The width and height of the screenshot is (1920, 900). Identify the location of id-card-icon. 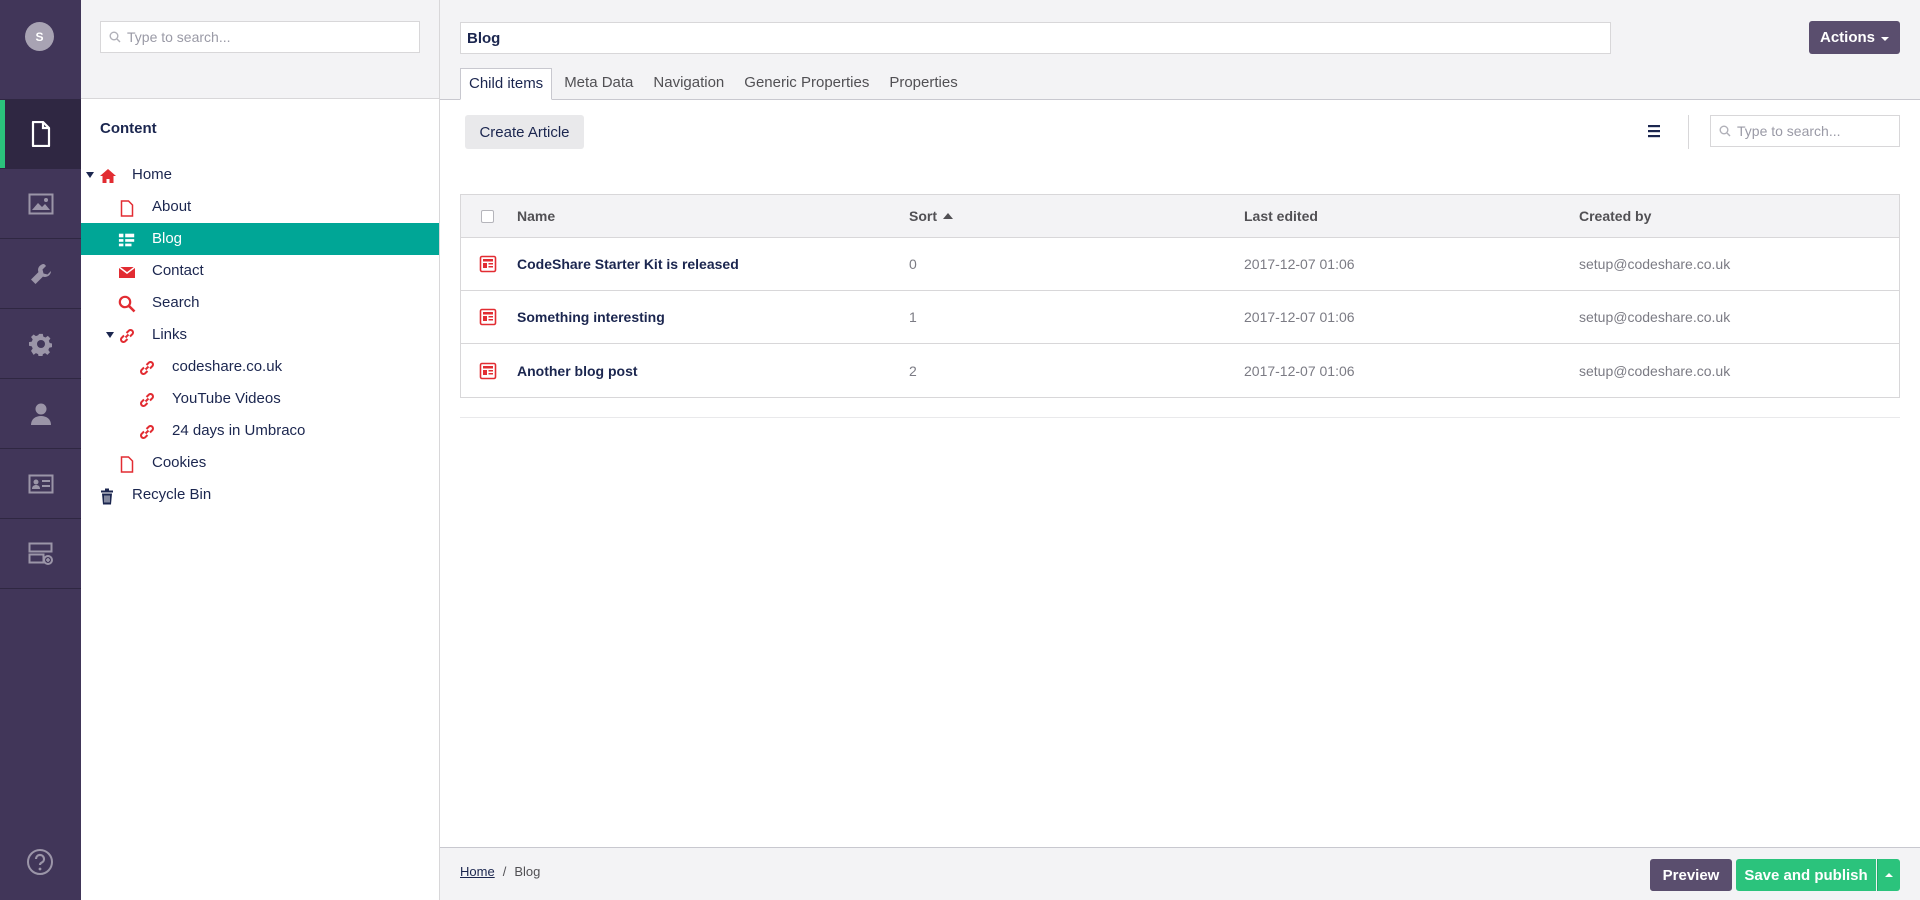
(40, 483).